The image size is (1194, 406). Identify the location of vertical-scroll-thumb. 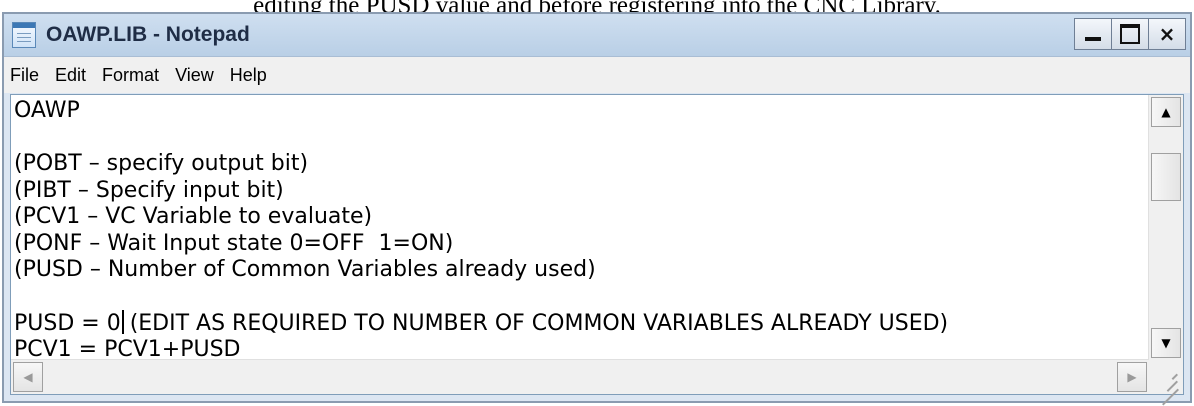
(1166, 177).